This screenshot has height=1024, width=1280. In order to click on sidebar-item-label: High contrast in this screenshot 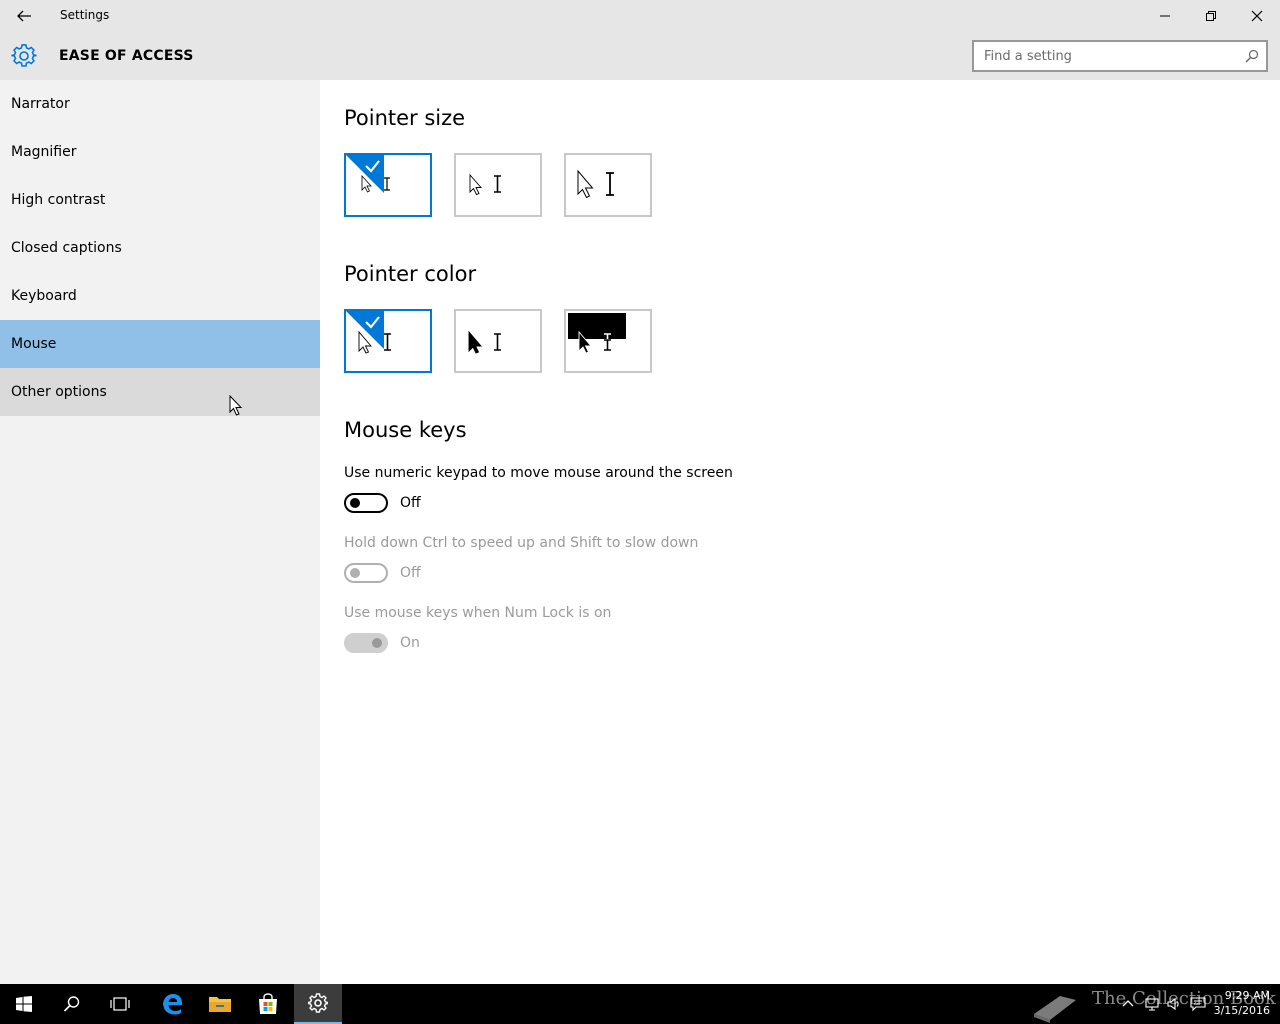, I will do `click(58, 200)`.